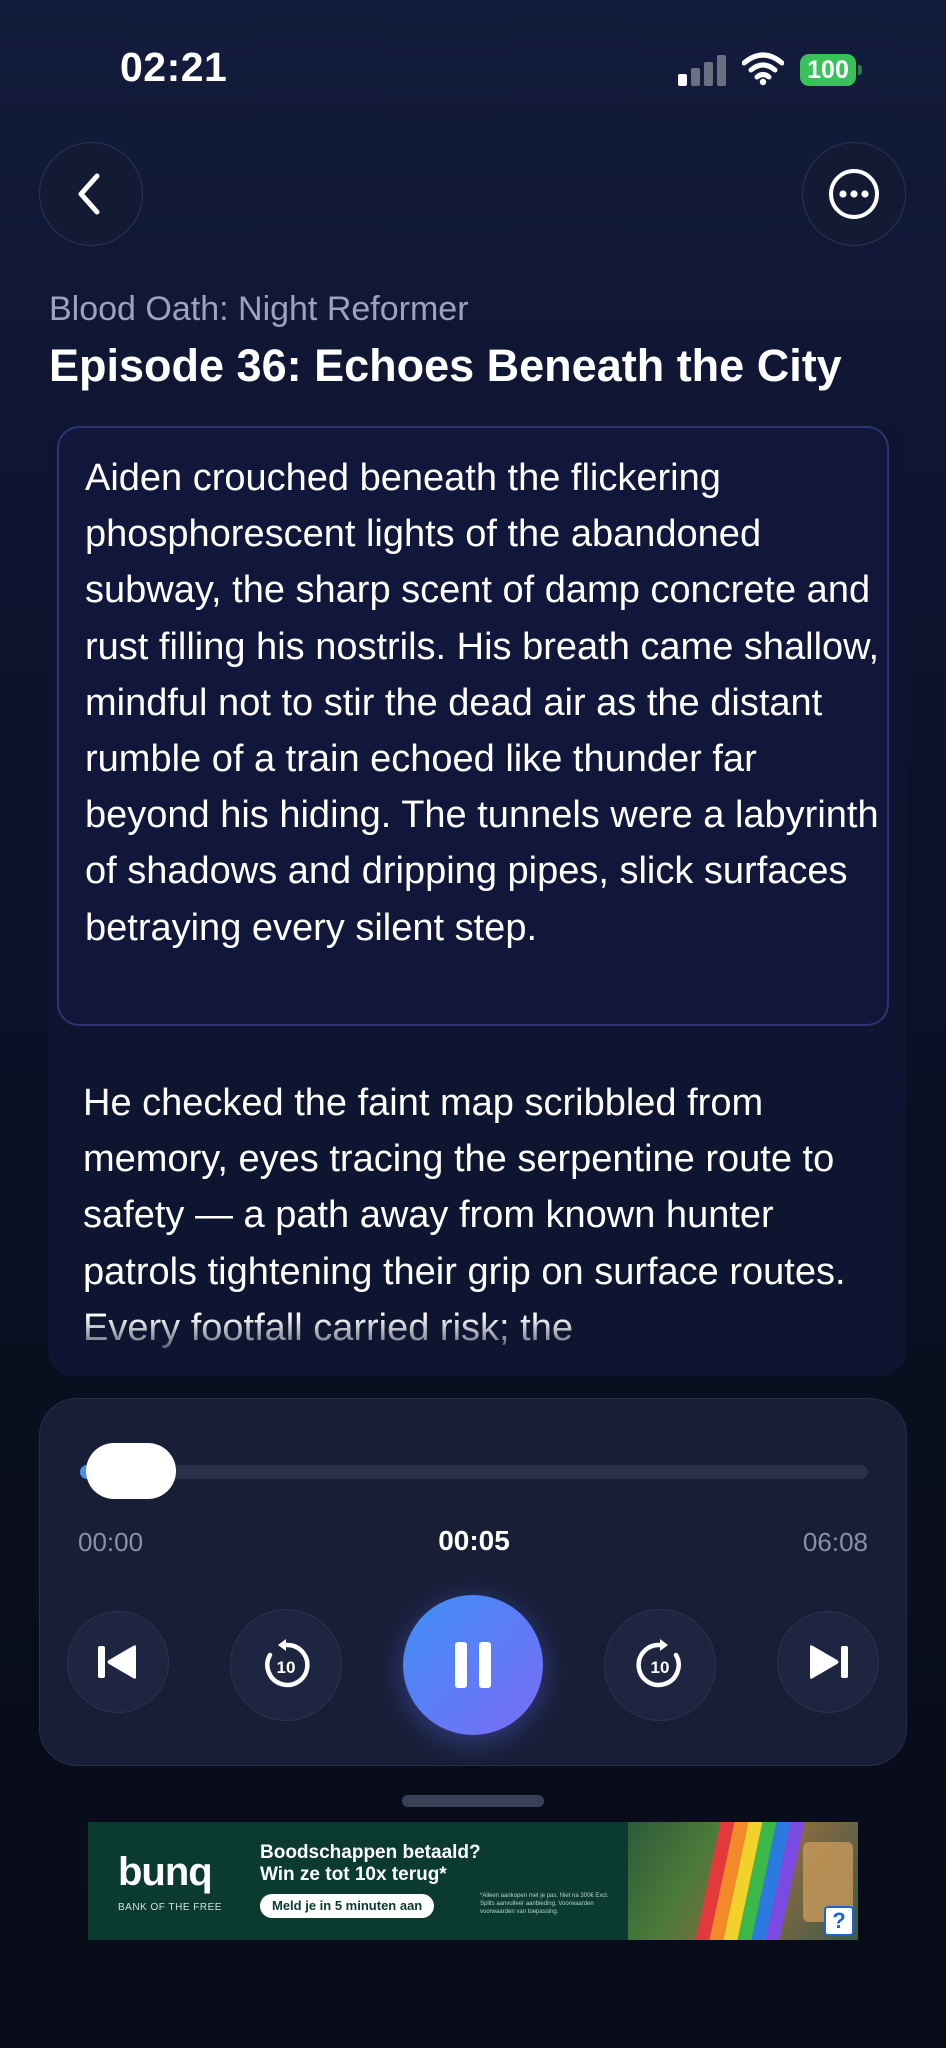  Describe the element at coordinates (702, 70) in the screenshot. I see `cellular-signal-icon` at that location.